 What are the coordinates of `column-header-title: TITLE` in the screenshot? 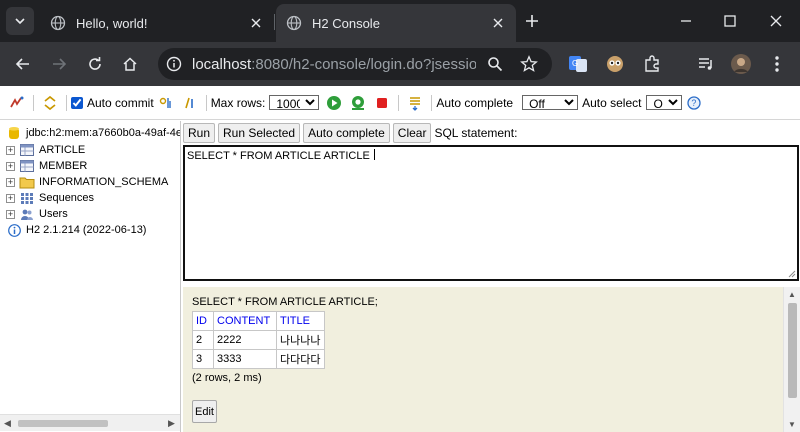 It's located at (300, 321).